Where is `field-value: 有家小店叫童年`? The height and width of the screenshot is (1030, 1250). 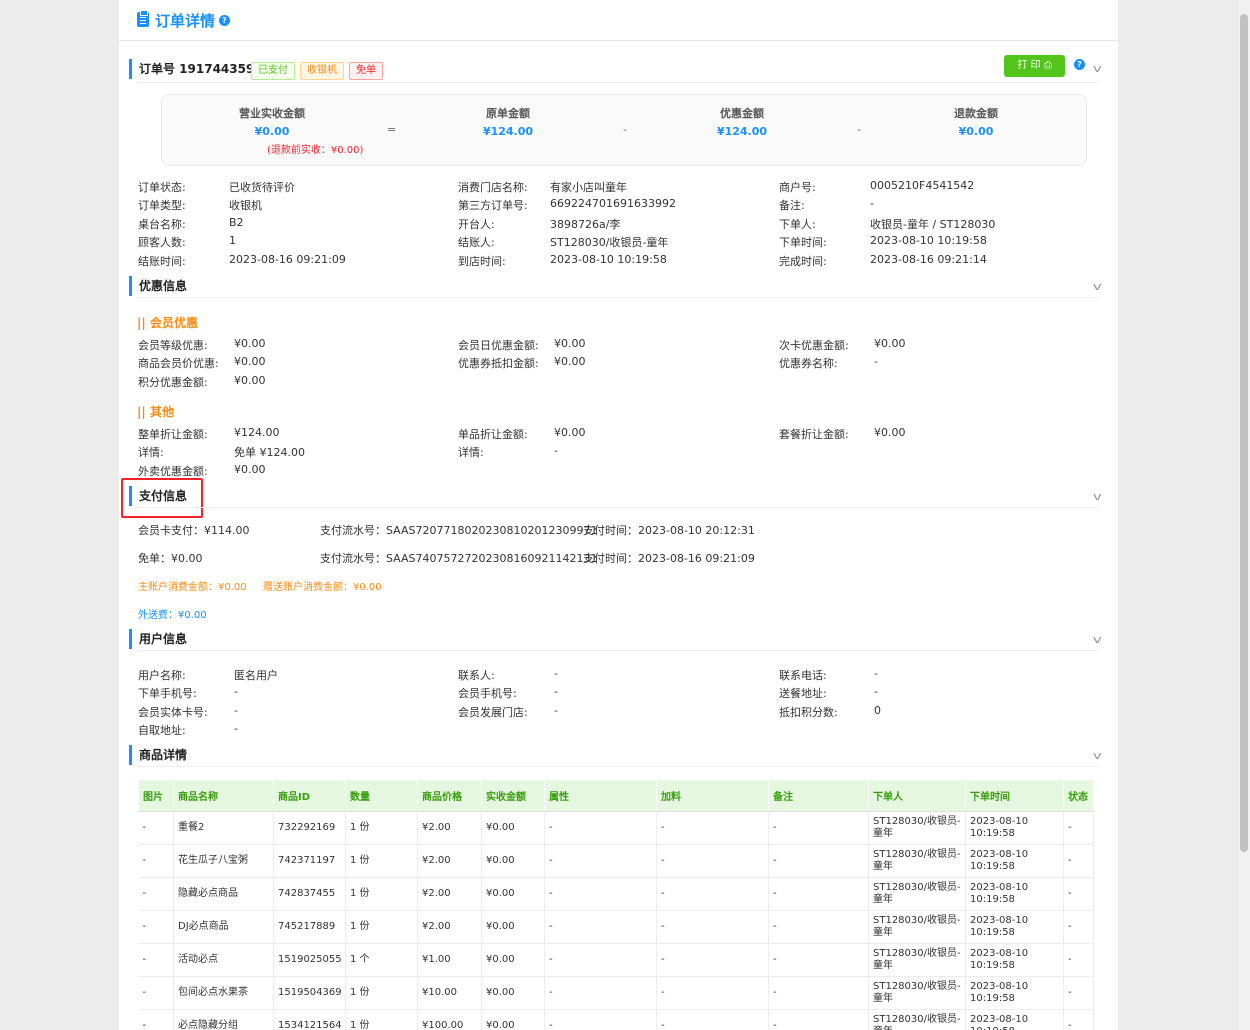 field-value: 有家小店叫童年 is located at coordinates (588, 187).